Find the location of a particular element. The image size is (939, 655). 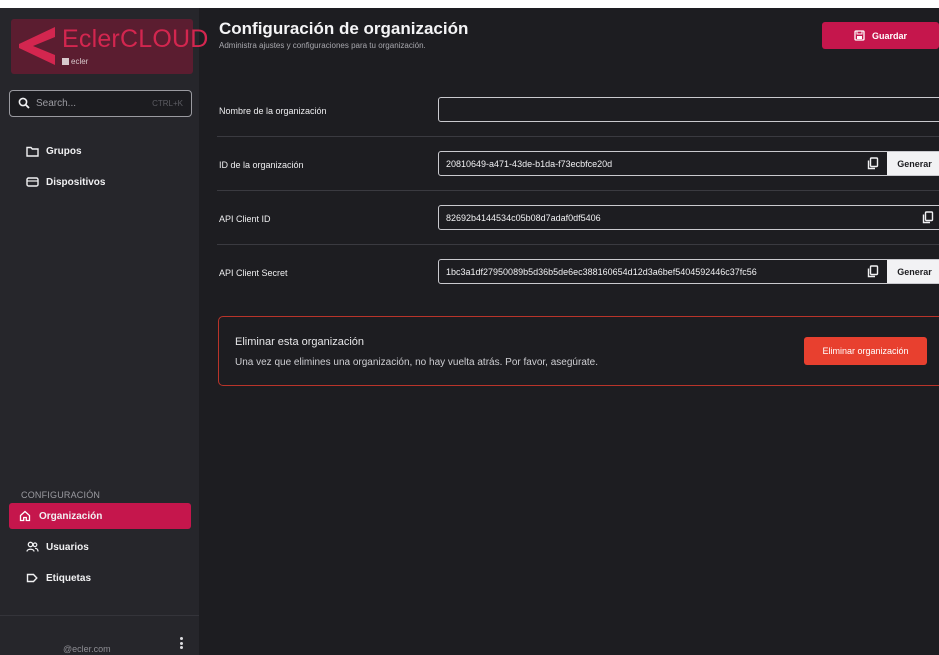

user-email: @ecler.com is located at coordinates (87, 649).